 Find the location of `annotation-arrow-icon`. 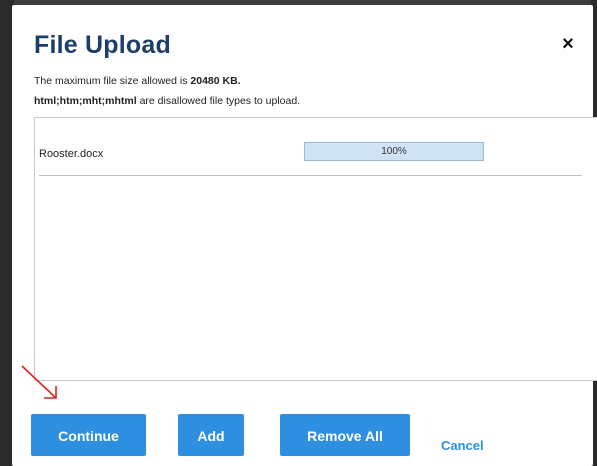

annotation-arrow-icon is located at coordinates (39, 382).